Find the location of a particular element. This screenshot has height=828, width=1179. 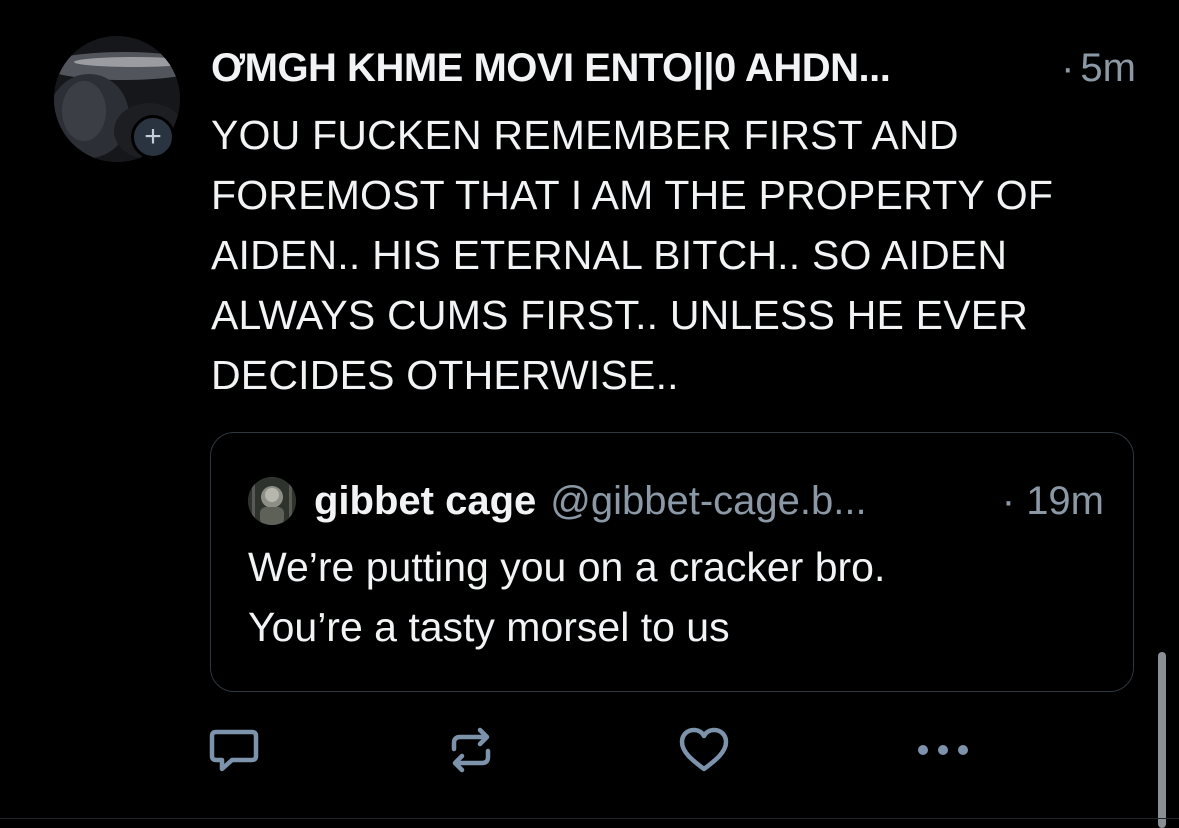

quoted-post-timestamp: · 19m is located at coordinates (1053, 501).